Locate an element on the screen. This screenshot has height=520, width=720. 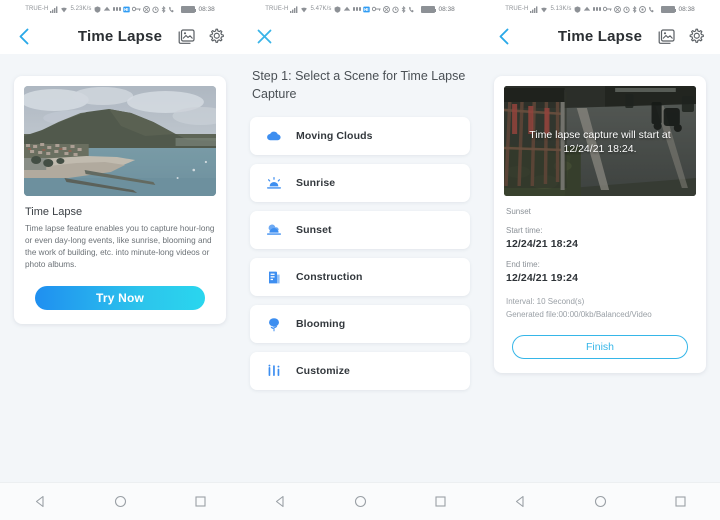
start-time-value: 12/24/21 18:24 is located at coordinates (601, 244).